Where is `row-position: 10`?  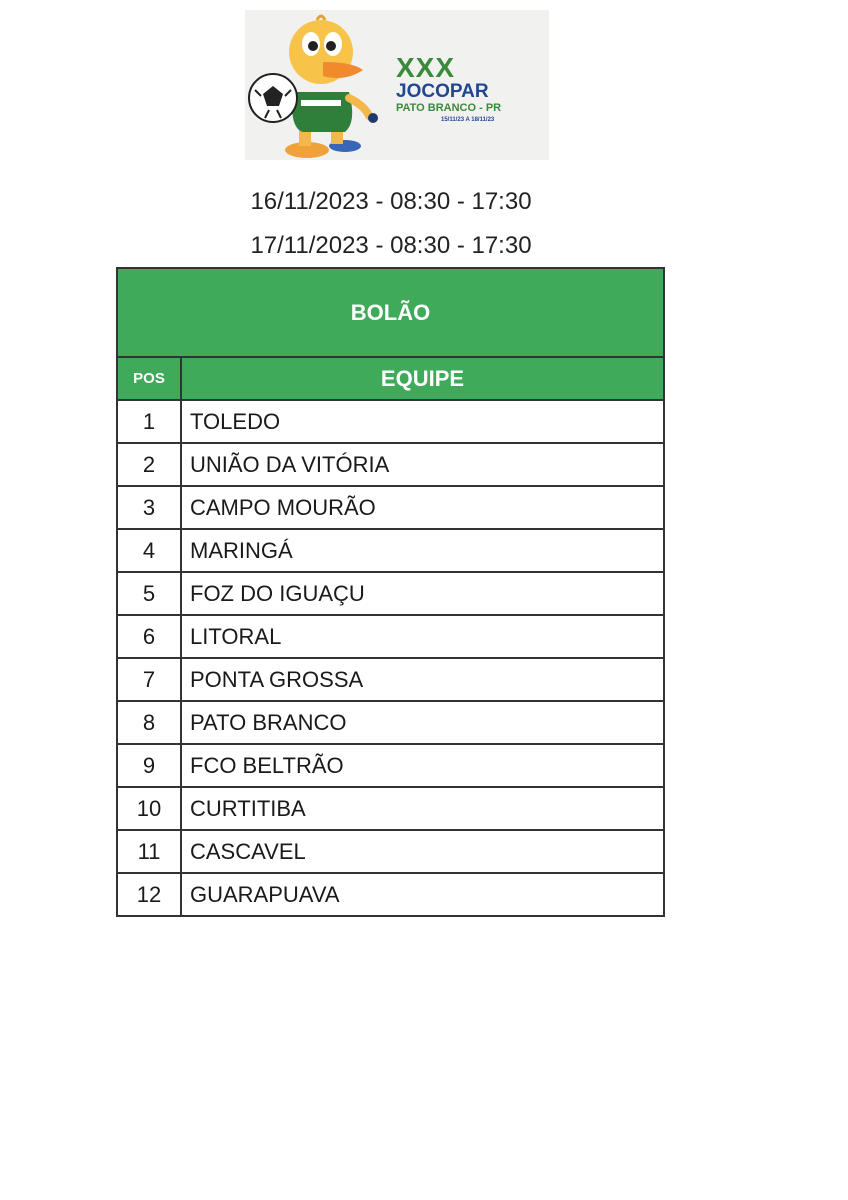 row-position: 10 is located at coordinates (149, 808).